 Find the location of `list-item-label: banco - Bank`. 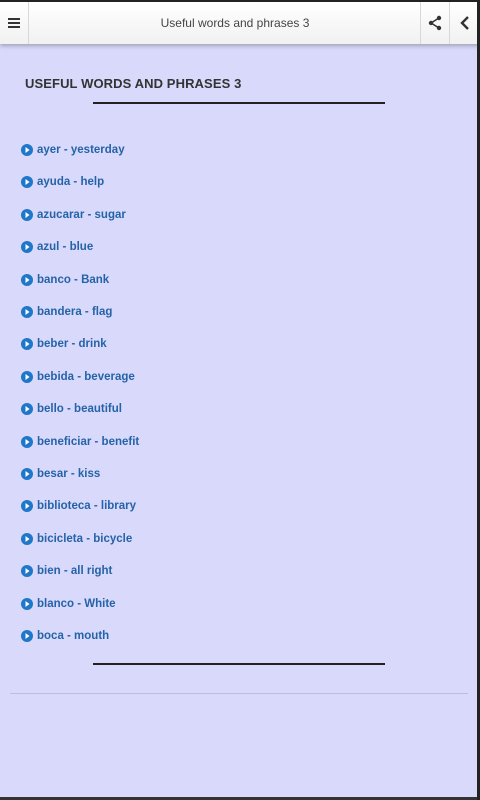

list-item-label: banco - Bank is located at coordinates (73, 279).